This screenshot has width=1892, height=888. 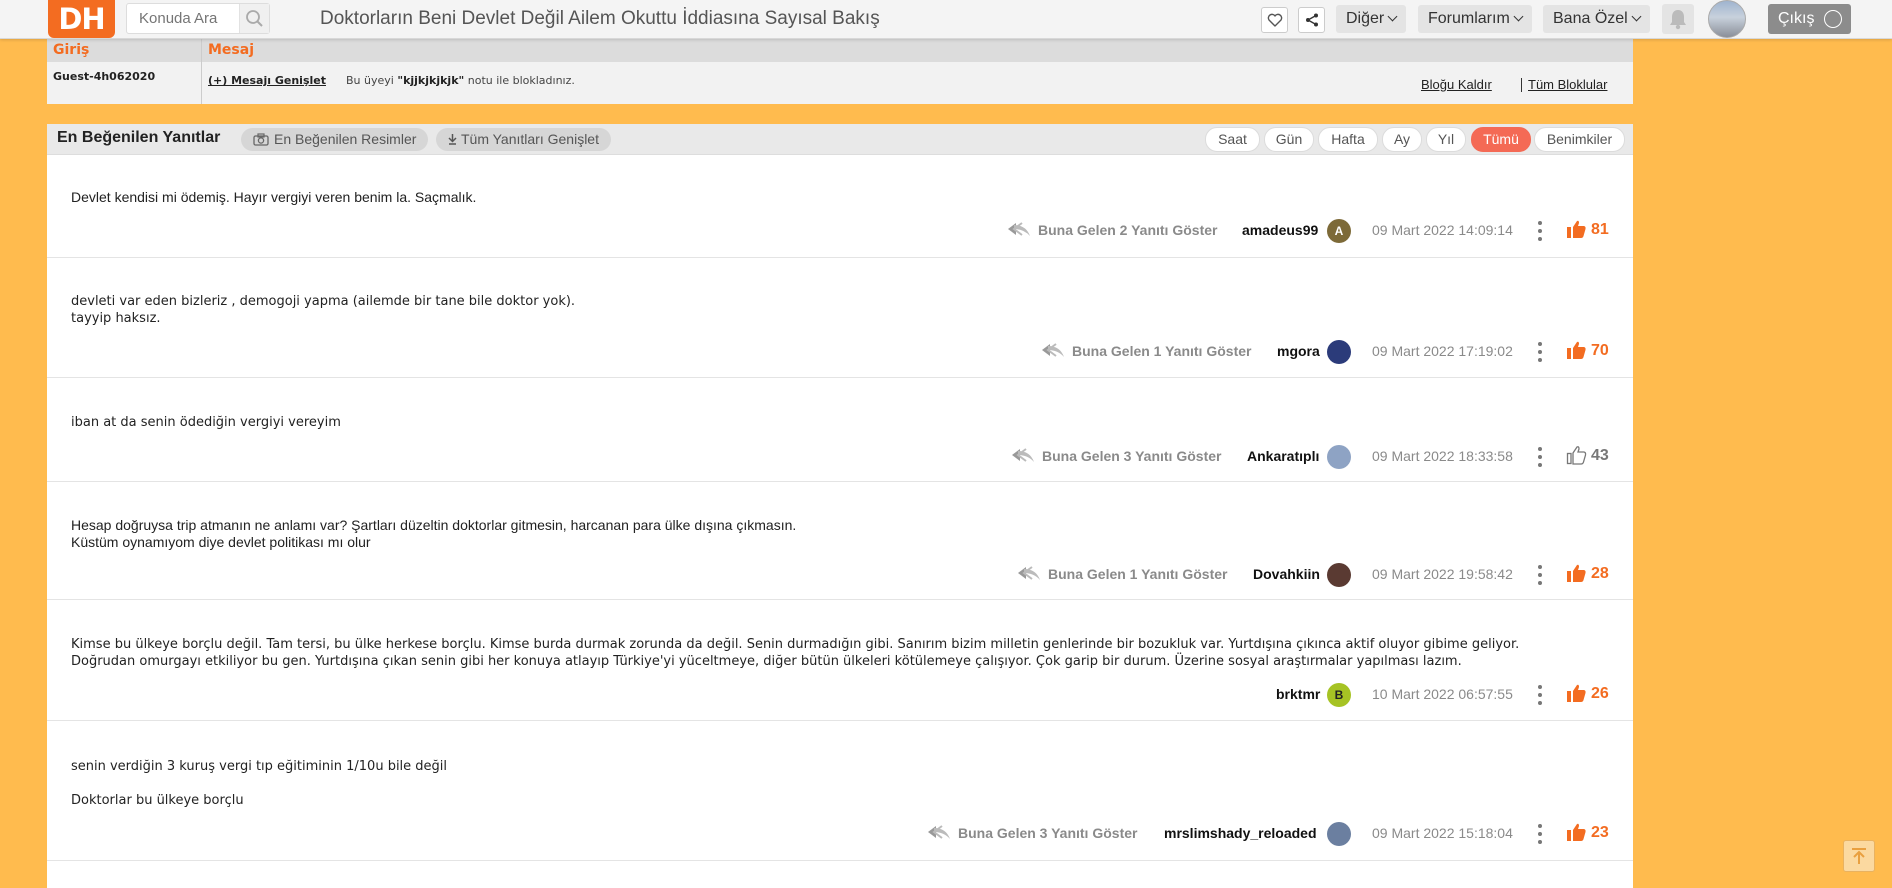 I want to click on camera-icon, so click(x=261, y=139).